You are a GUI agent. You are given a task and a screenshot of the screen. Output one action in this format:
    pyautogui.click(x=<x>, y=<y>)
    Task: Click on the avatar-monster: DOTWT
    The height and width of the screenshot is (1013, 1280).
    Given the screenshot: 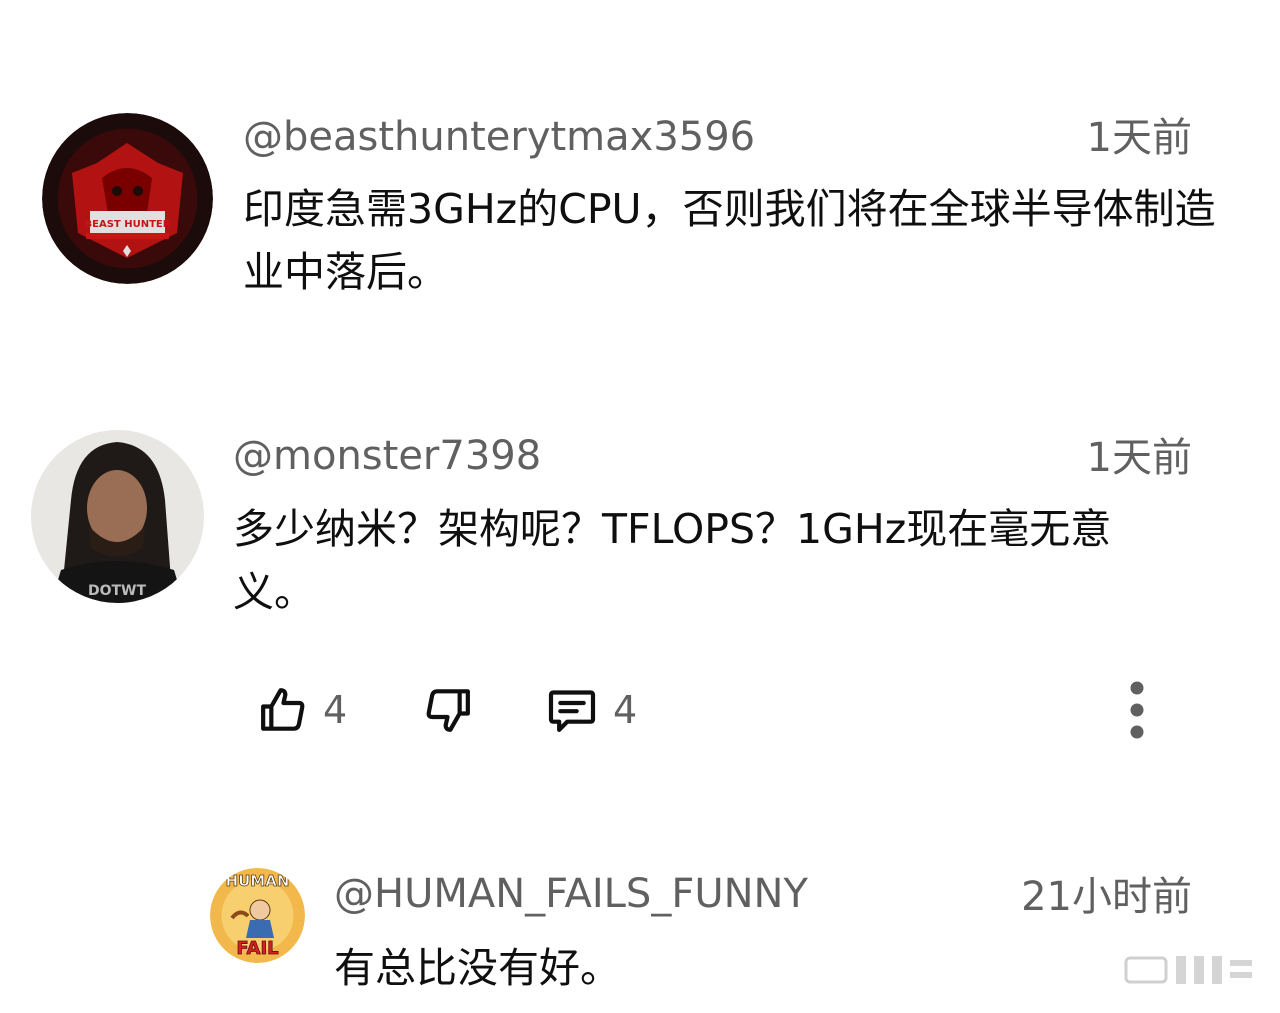 What is the action you would take?
    pyautogui.click(x=117, y=516)
    